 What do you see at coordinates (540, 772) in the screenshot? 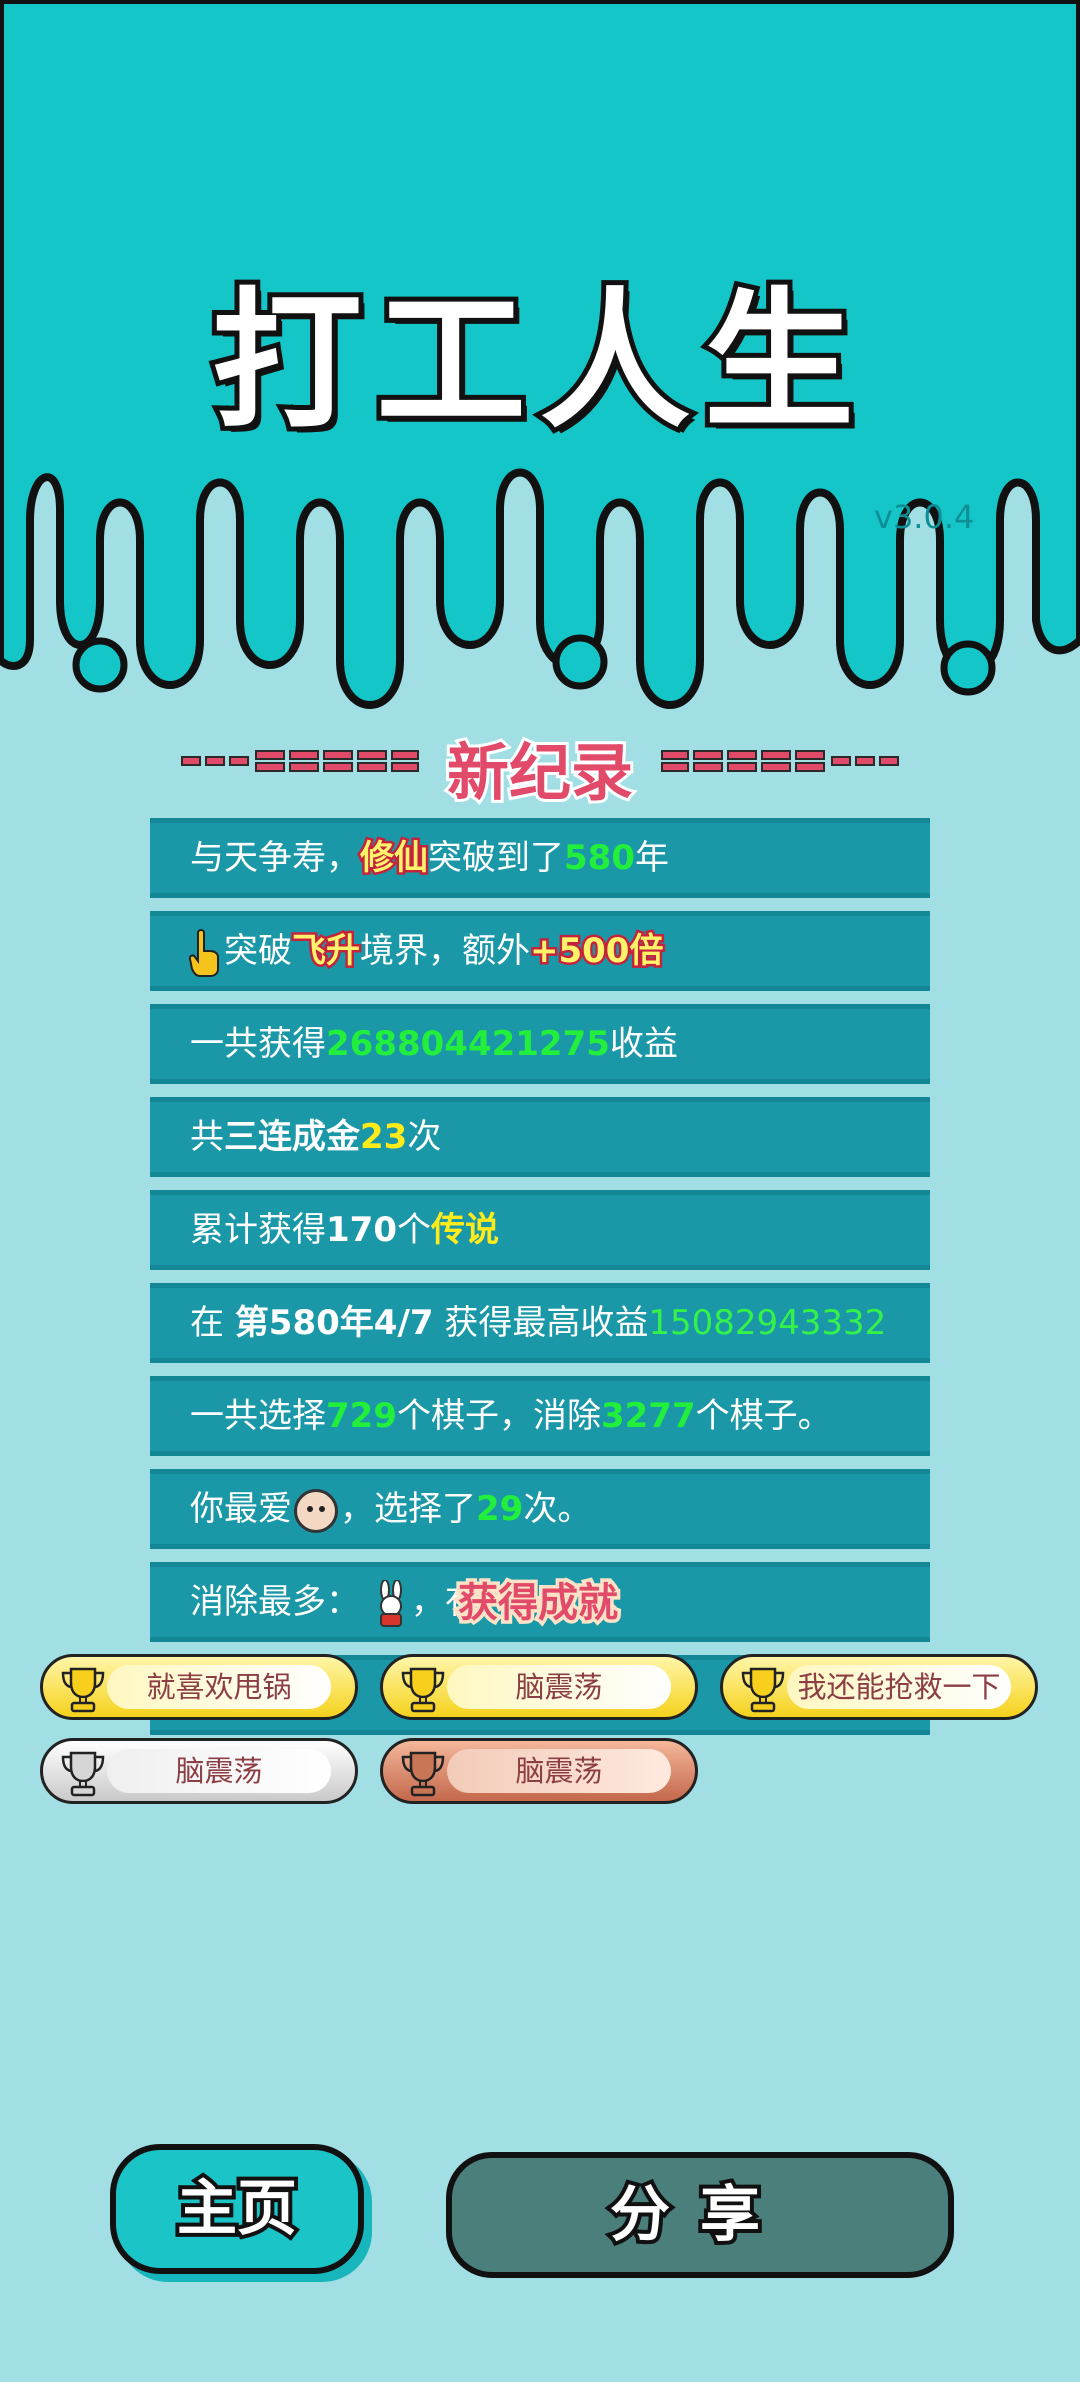
I see `new-record-title: 新纪录` at bounding box center [540, 772].